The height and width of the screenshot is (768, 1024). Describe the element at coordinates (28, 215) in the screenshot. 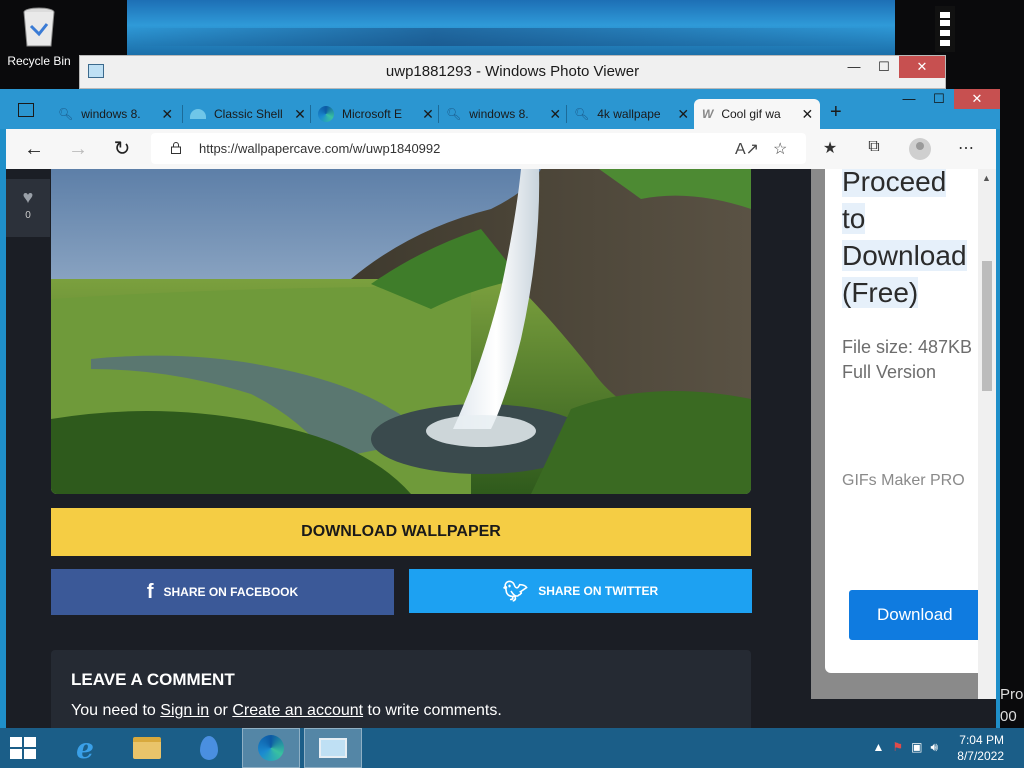

I see `like-count: 0` at that location.